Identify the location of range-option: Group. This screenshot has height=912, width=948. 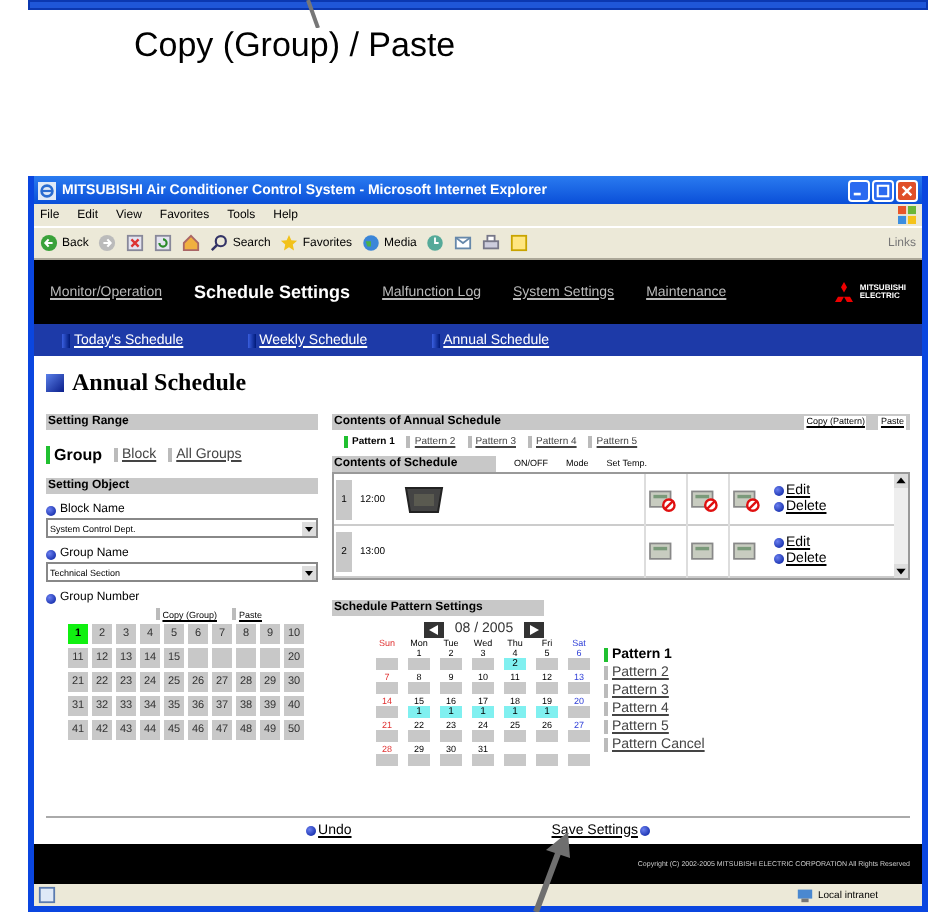
(74, 454).